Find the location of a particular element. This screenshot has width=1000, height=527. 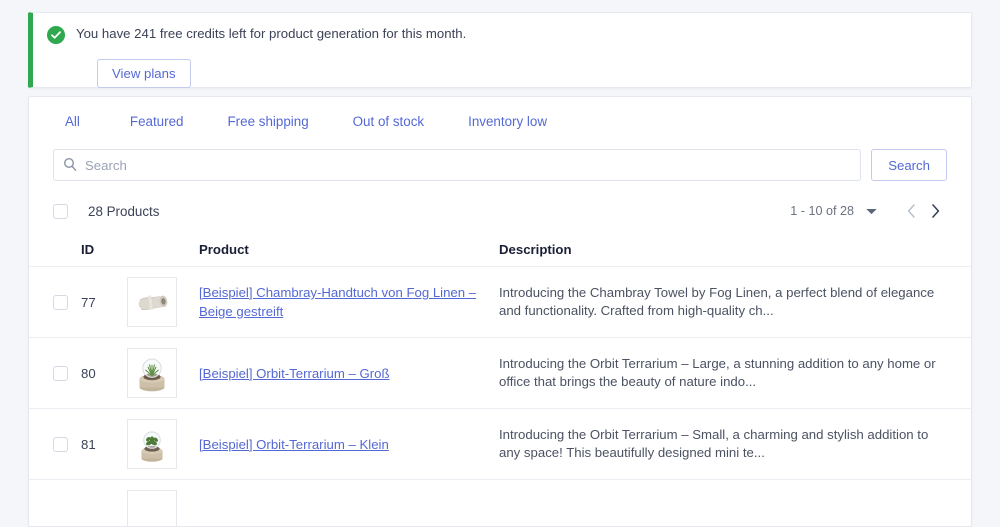

search-button: Search is located at coordinates (909, 165).